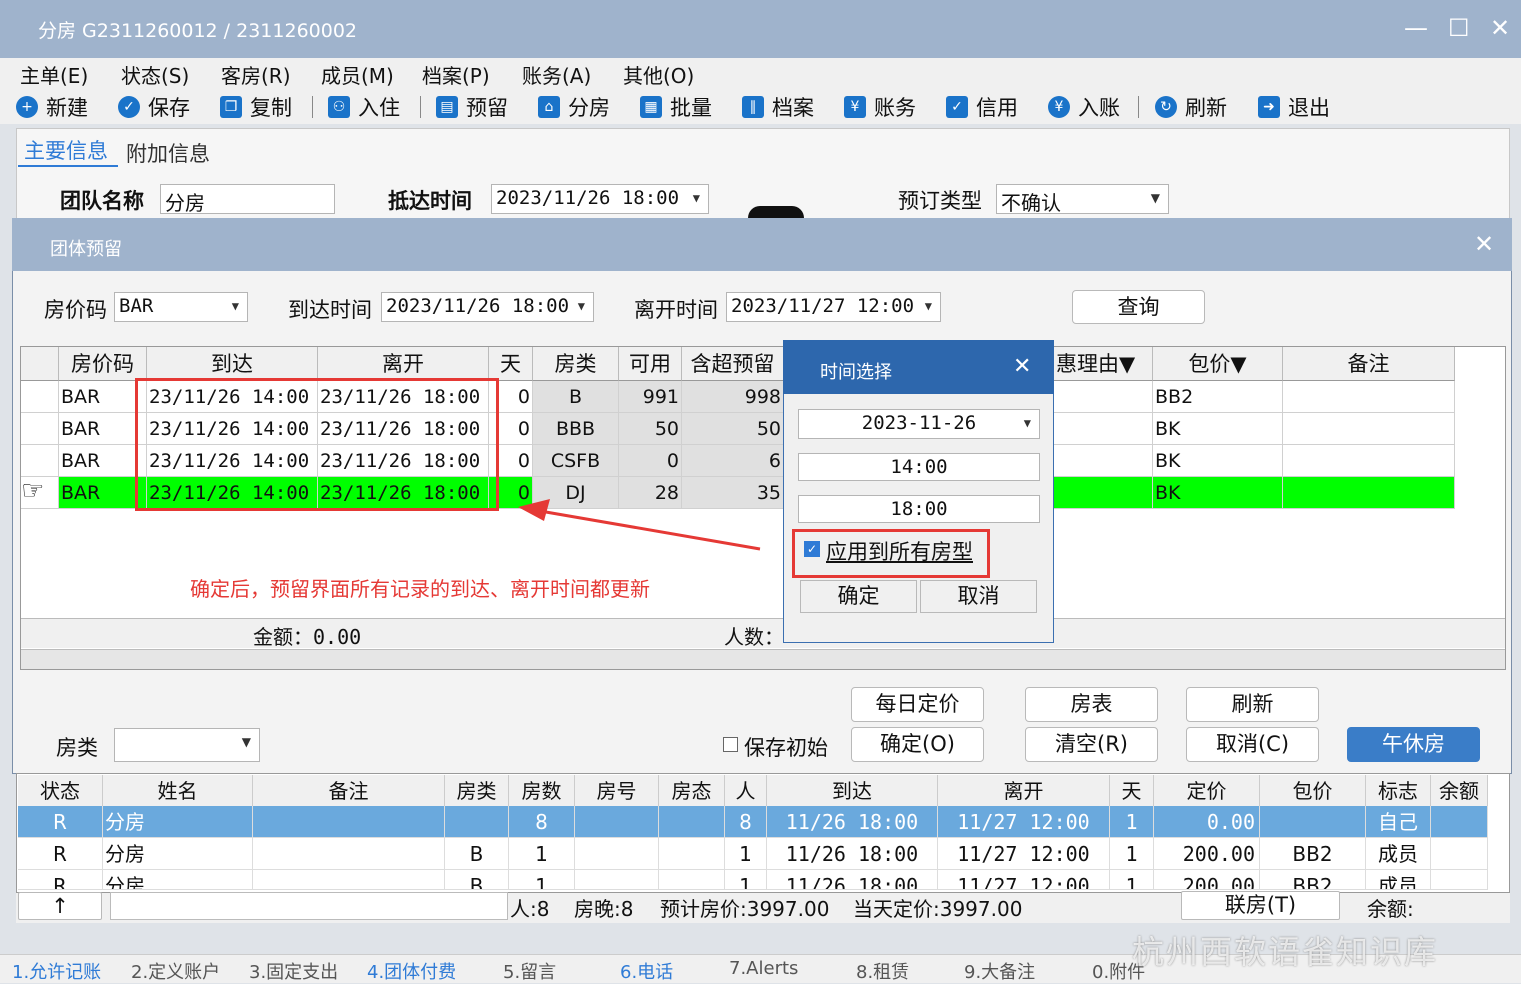 The image size is (1521, 984). Describe the element at coordinates (1084, 107) in the screenshot. I see `post-button: ¥ 入账` at that location.